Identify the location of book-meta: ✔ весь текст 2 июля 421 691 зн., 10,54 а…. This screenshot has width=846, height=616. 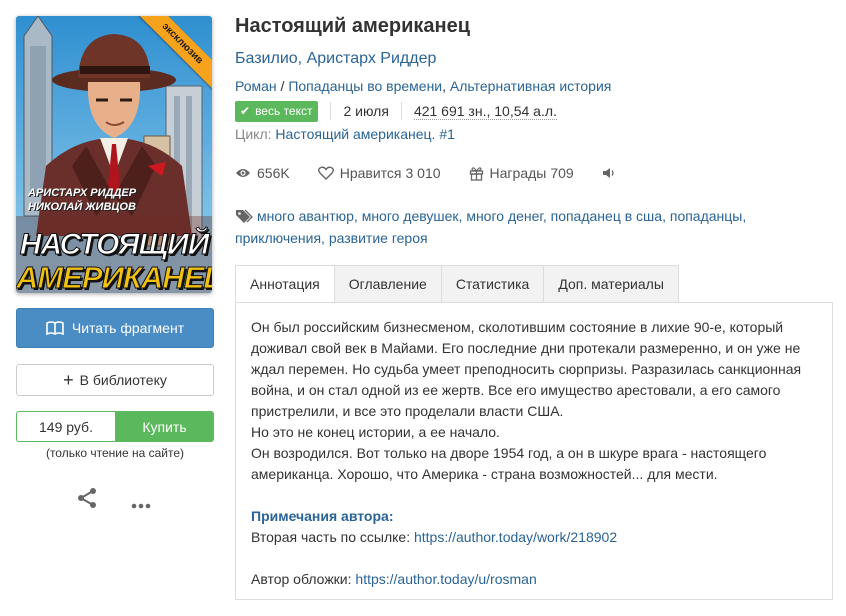
(396, 111).